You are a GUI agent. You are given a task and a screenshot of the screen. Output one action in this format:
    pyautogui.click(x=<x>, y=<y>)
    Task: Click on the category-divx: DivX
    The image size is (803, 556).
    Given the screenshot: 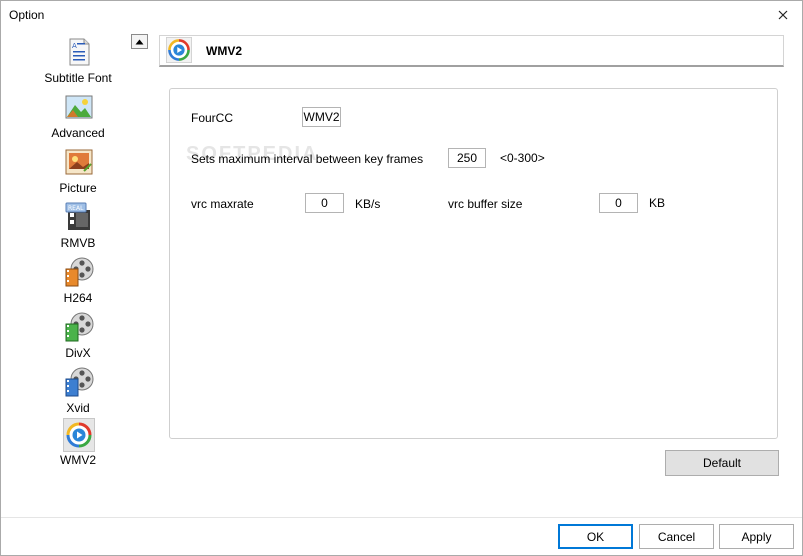 What is the action you would take?
    pyautogui.click(x=78, y=337)
    